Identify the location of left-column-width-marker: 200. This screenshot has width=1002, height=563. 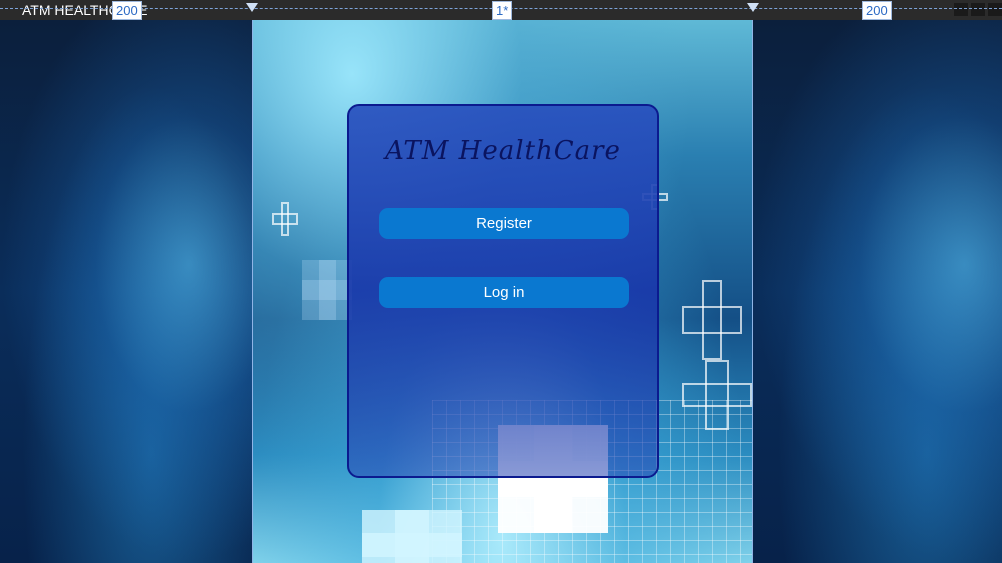
(127, 10).